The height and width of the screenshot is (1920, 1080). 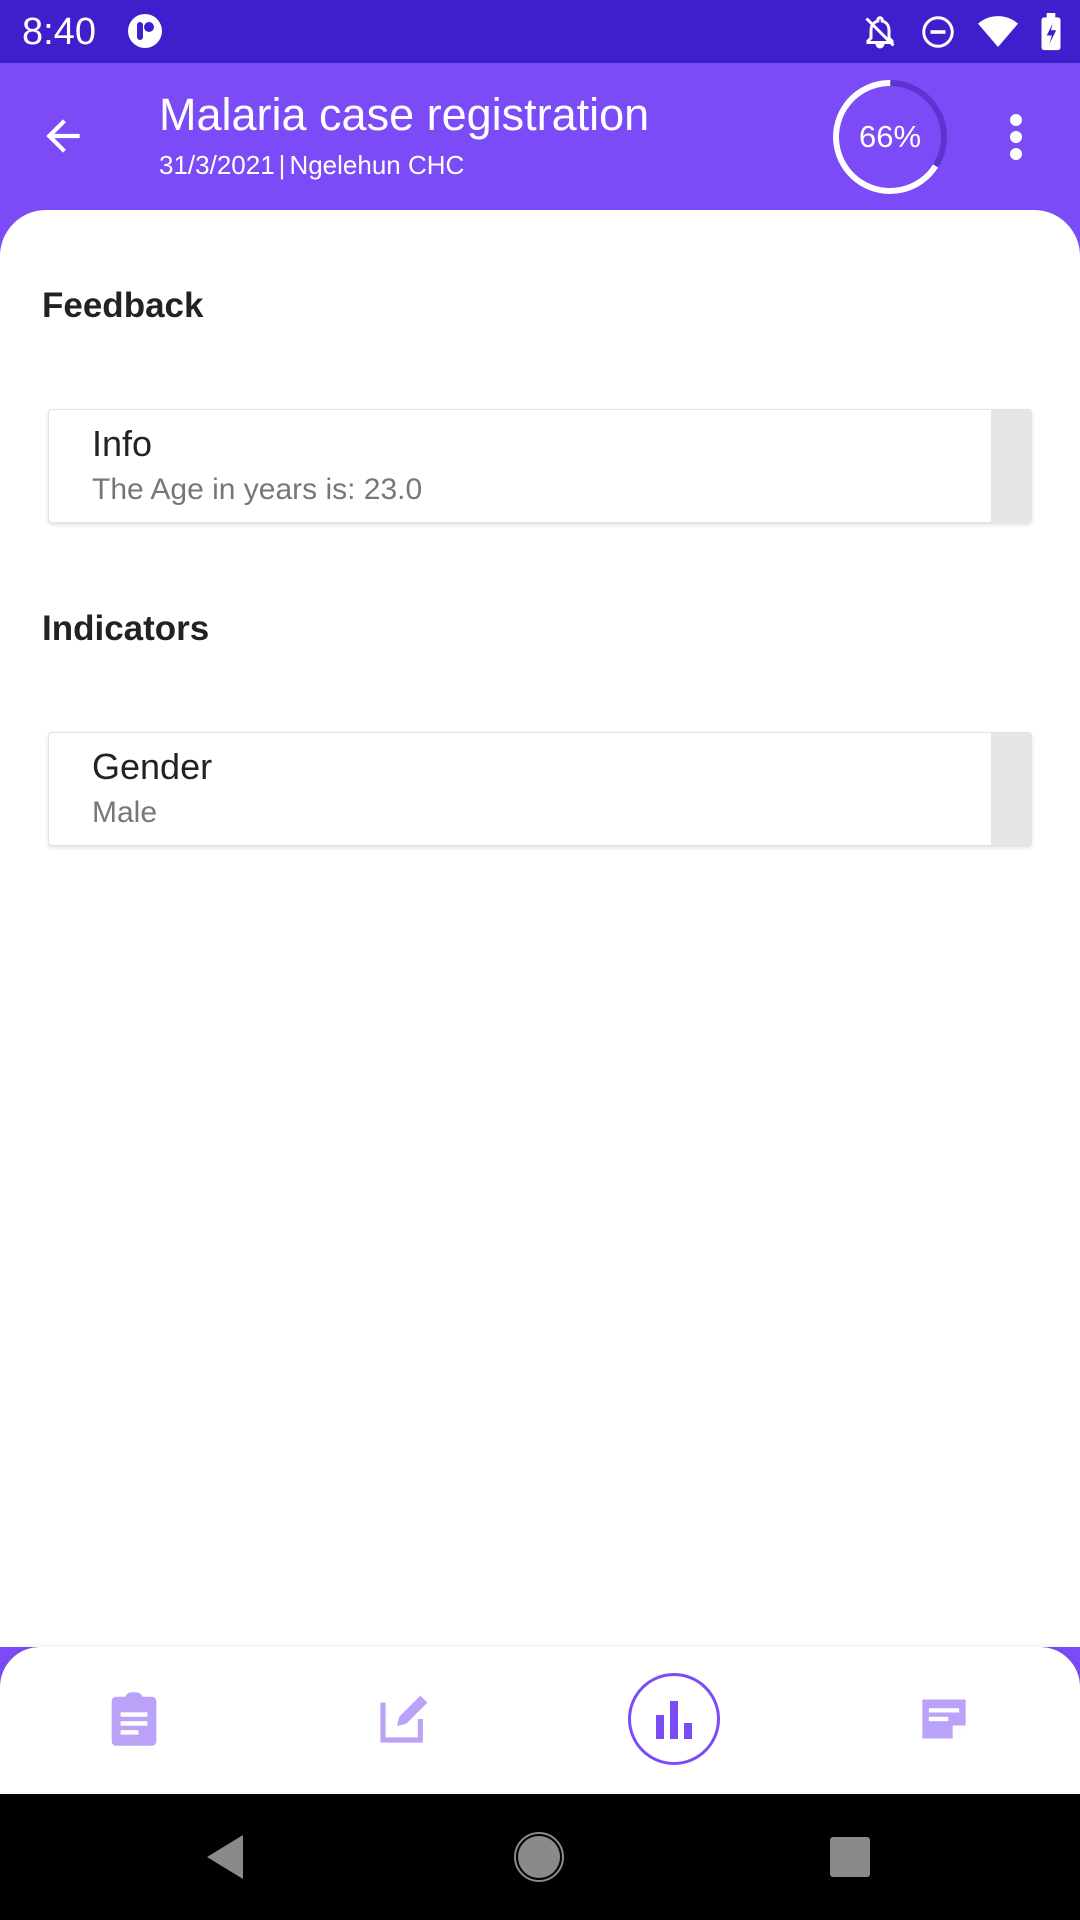 I want to click on nav-details, so click(x=134, y=1719).